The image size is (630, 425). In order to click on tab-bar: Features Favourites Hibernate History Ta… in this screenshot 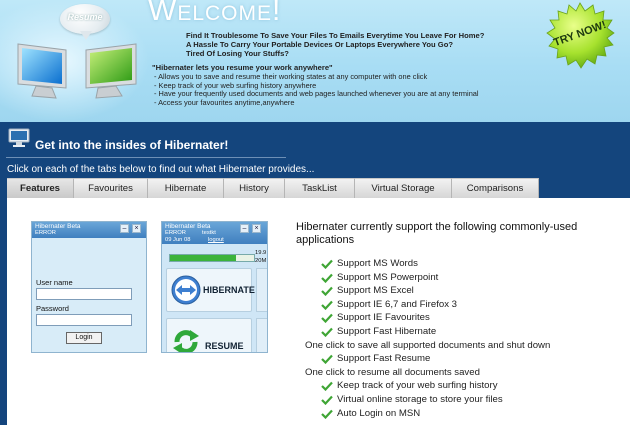, I will do `click(273, 188)`.